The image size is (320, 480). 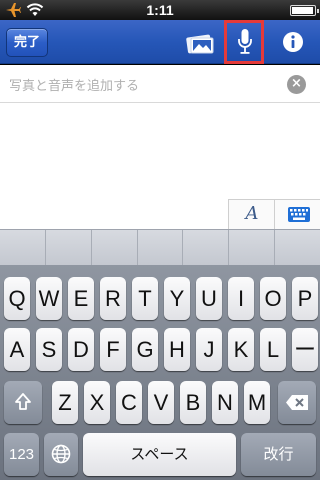 I want to click on status-bar: 1:11, so click(x=160, y=10).